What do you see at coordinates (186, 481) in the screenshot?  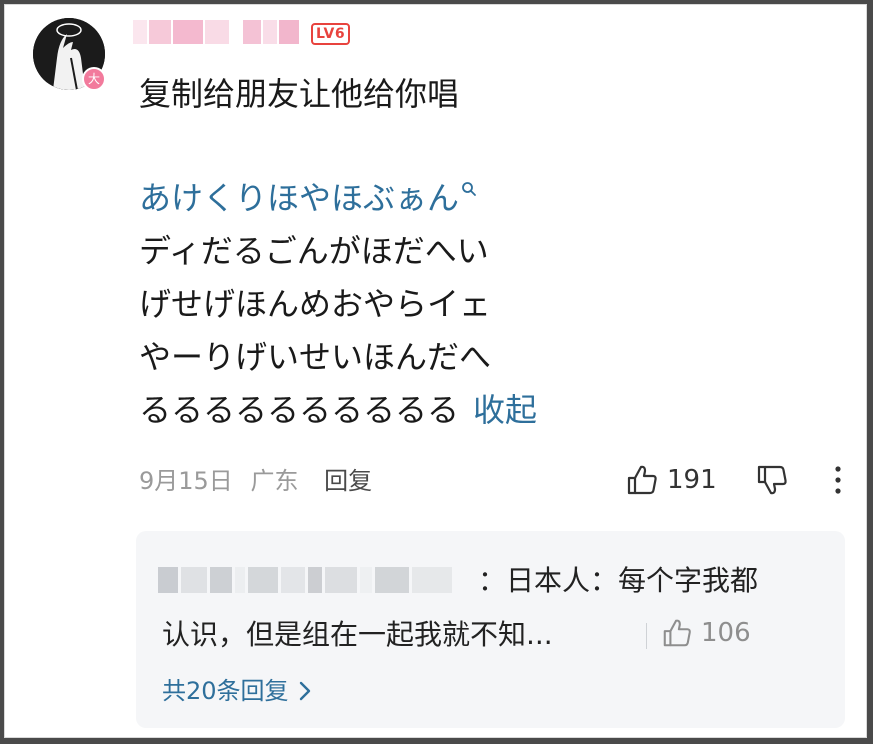 I see `comment-date: 9月15日` at bounding box center [186, 481].